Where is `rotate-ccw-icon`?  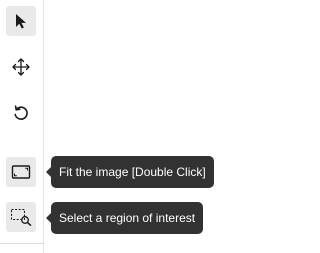 rotate-ccw-icon is located at coordinates (21, 113).